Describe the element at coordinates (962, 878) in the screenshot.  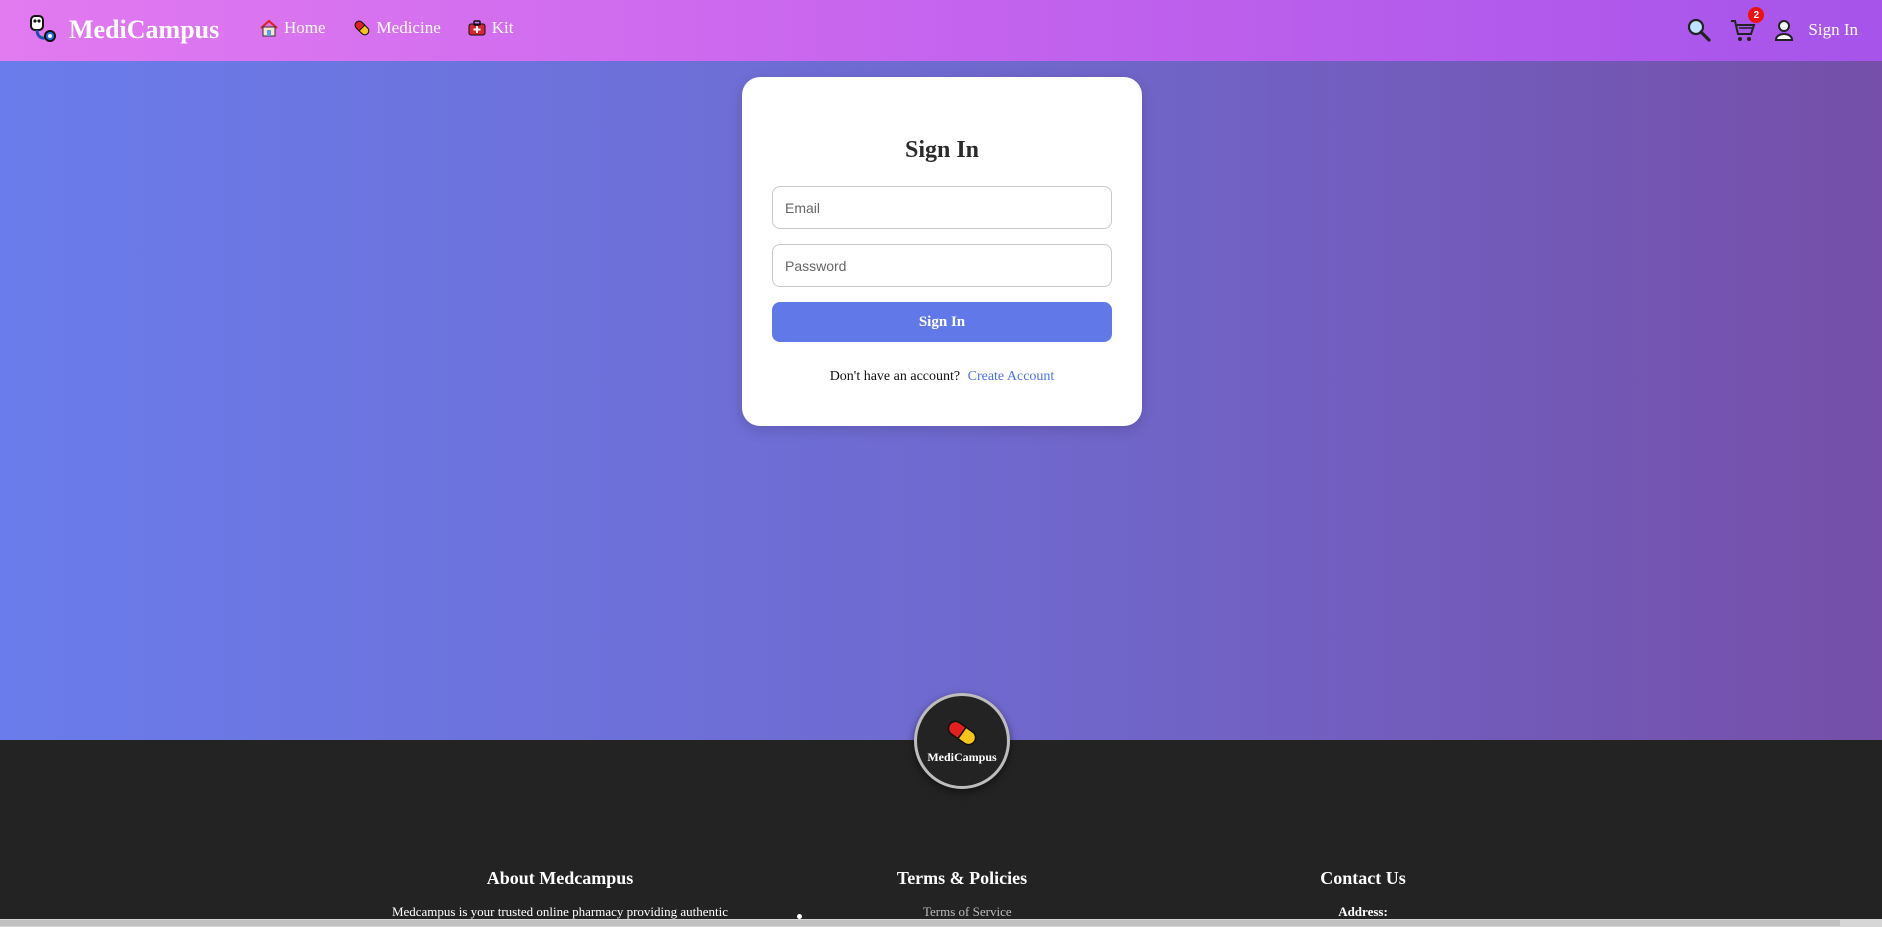
I see `terms-title: Terms & Policies` at that location.